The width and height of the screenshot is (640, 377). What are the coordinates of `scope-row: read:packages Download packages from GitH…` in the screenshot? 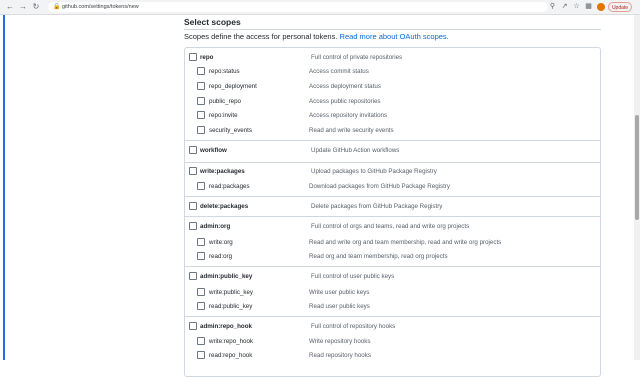 It's located at (320, 186).